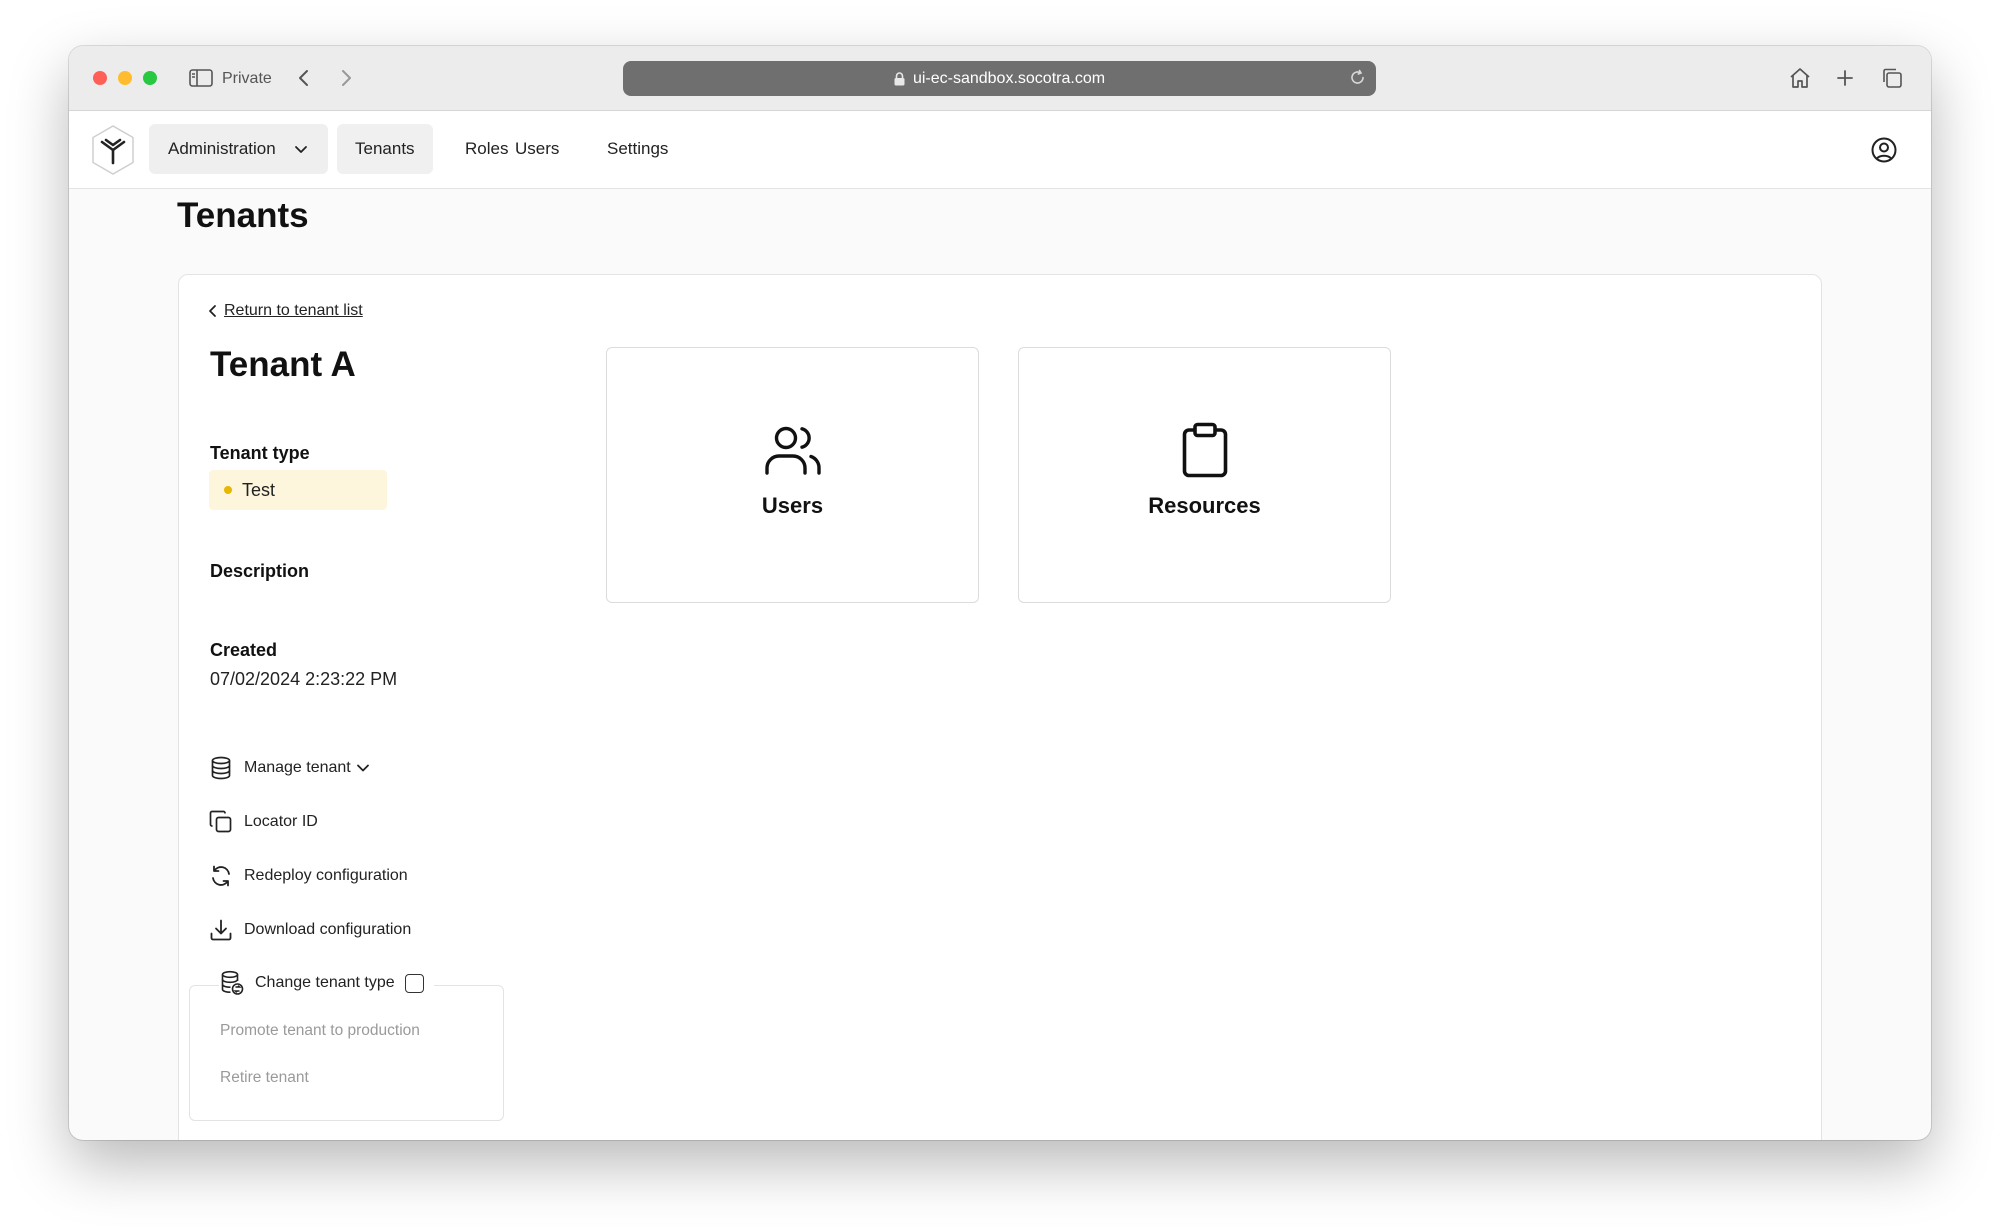 The width and height of the screenshot is (1999, 1232). What do you see at coordinates (304, 78) in the screenshot?
I see `back-arrow-icon` at bounding box center [304, 78].